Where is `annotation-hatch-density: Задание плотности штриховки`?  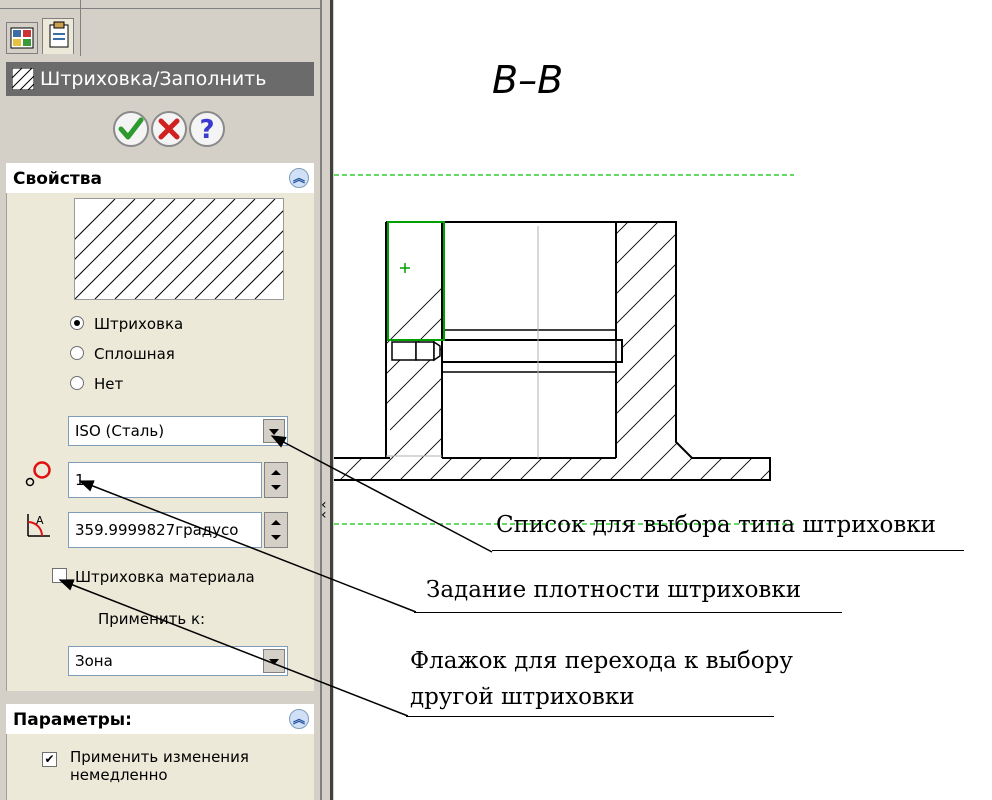 annotation-hatch-density: Задание плотности штриховки is located at coordinates (614, 590).